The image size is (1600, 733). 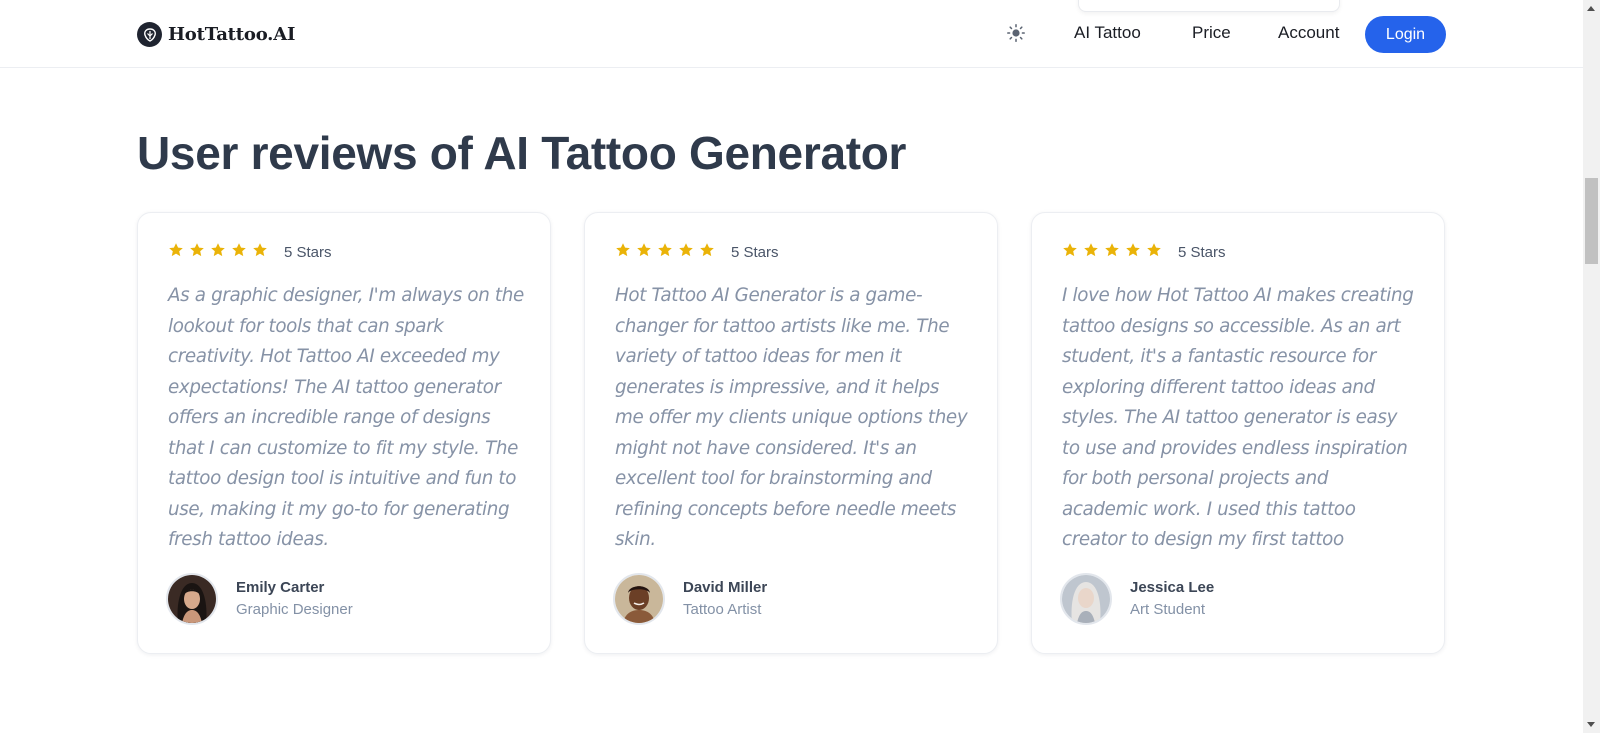 I want to click on scroll-down-arrow-icon, so click(x=1591, y=724).